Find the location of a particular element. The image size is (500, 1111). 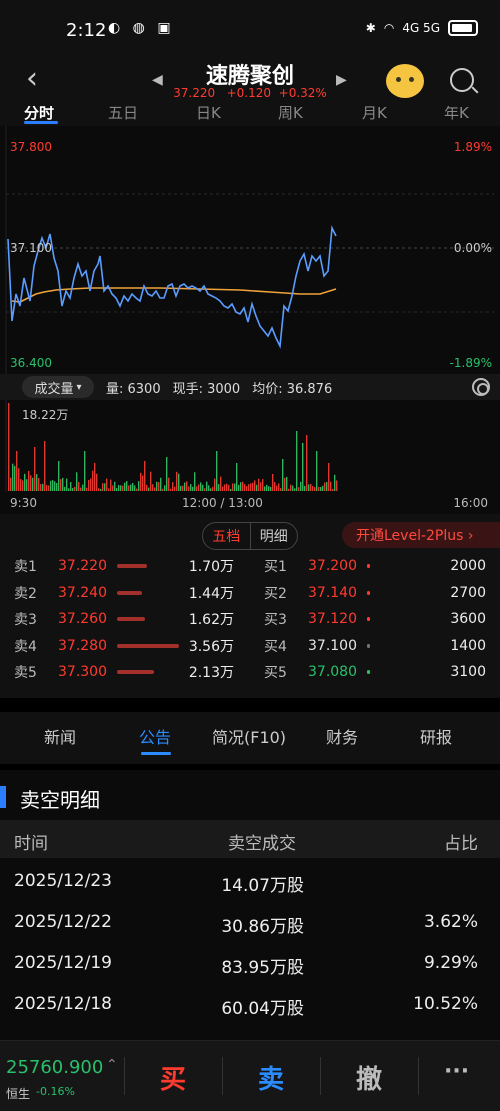

ask-quantity: 2.13万 is located at coordinates (211, 673).